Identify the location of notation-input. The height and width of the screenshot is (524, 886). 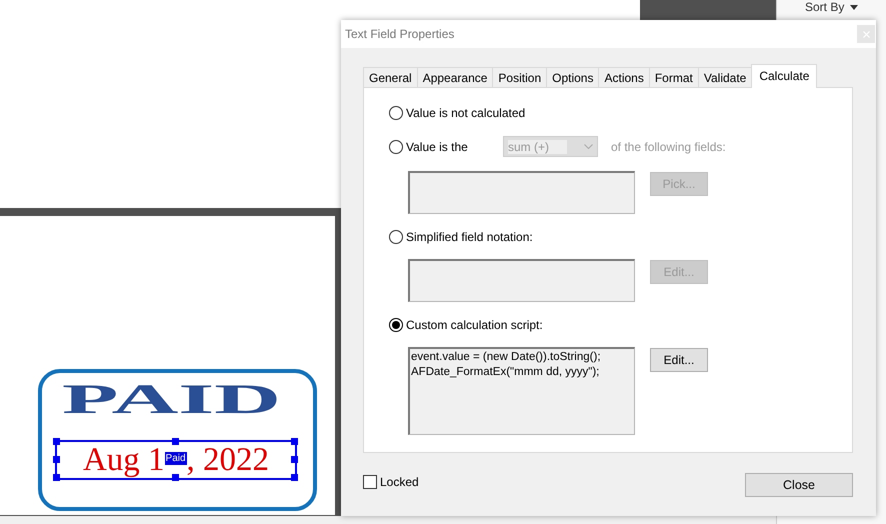
(521, 280).